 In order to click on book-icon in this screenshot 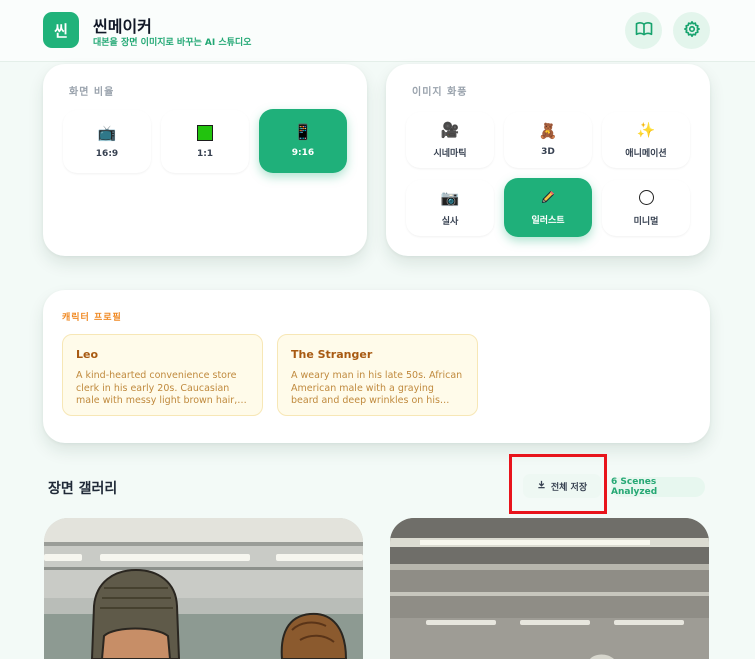, I will do `click(644, 31)`.